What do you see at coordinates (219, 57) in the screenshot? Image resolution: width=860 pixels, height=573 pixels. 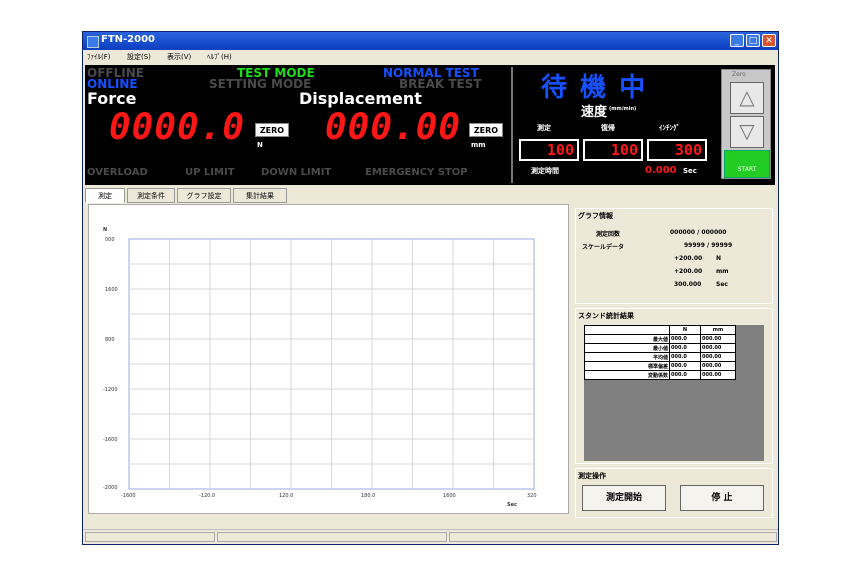 I see `menu-help: ﾍﾙﾌﾟ(H)` at bounding box center [219, 57].